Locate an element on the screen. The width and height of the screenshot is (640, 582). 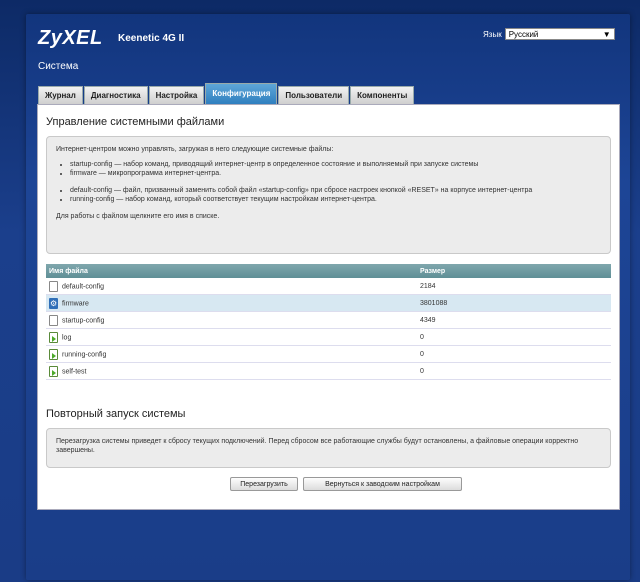
tab-settings: Настройка is located at coordinates (176, 95).